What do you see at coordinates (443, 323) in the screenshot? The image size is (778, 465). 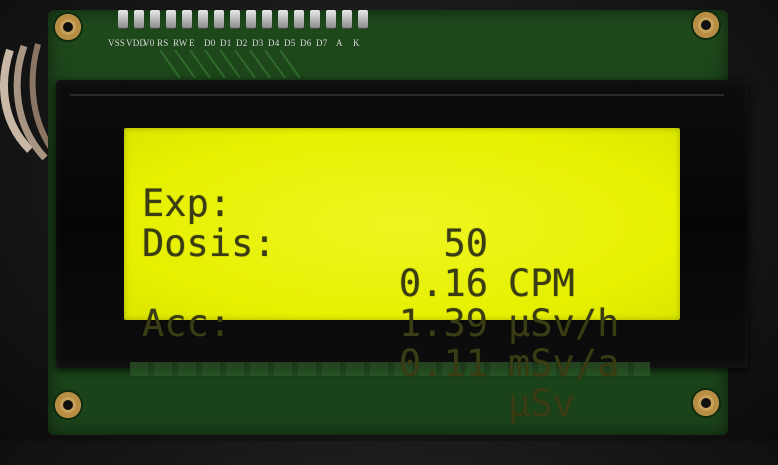 I see `row-value: 1.39` at bounding box center [443, 323].